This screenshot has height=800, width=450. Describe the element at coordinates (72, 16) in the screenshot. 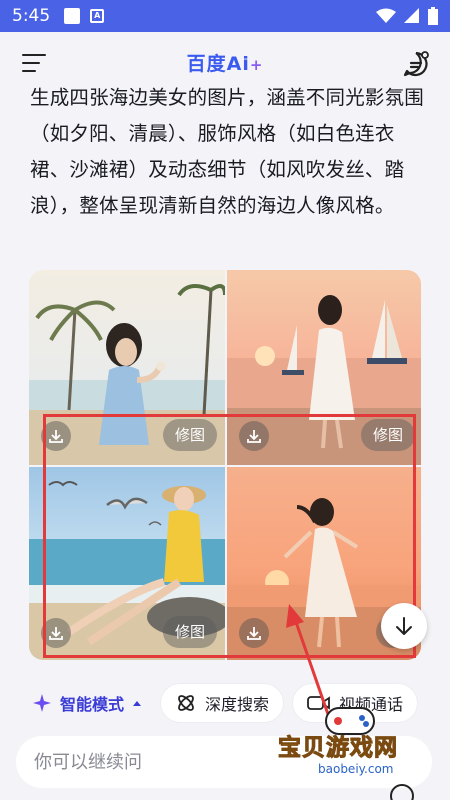

I see `notification-icon` at that location.